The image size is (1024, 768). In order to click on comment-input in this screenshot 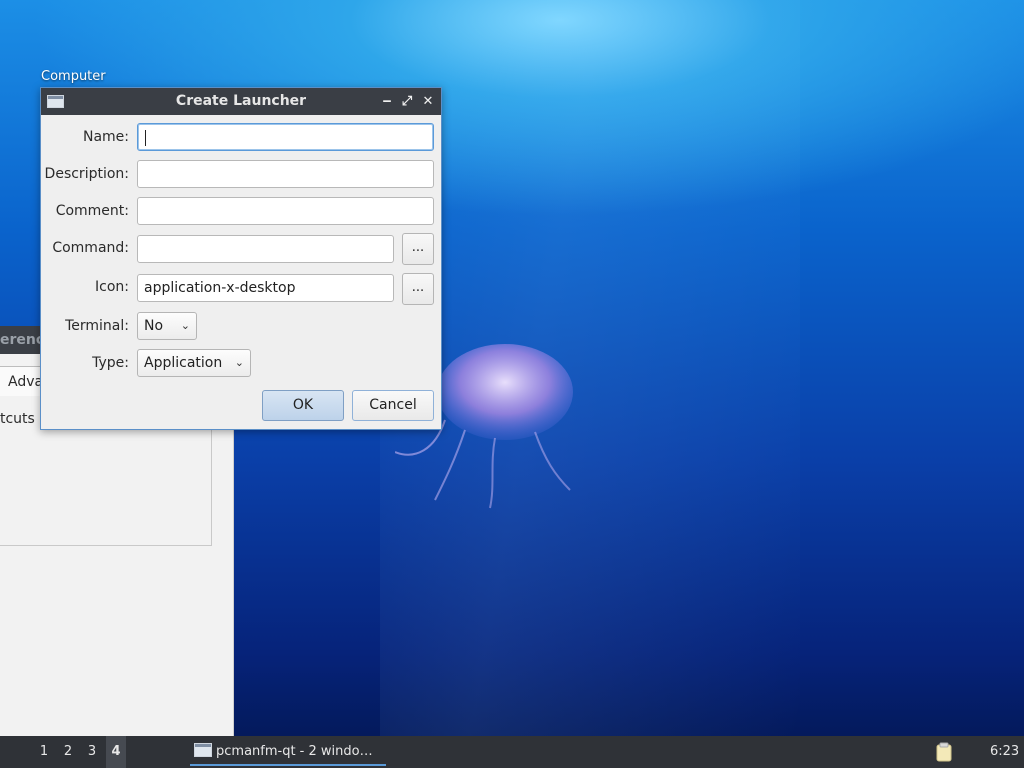, I will do `click(285, 211)`.